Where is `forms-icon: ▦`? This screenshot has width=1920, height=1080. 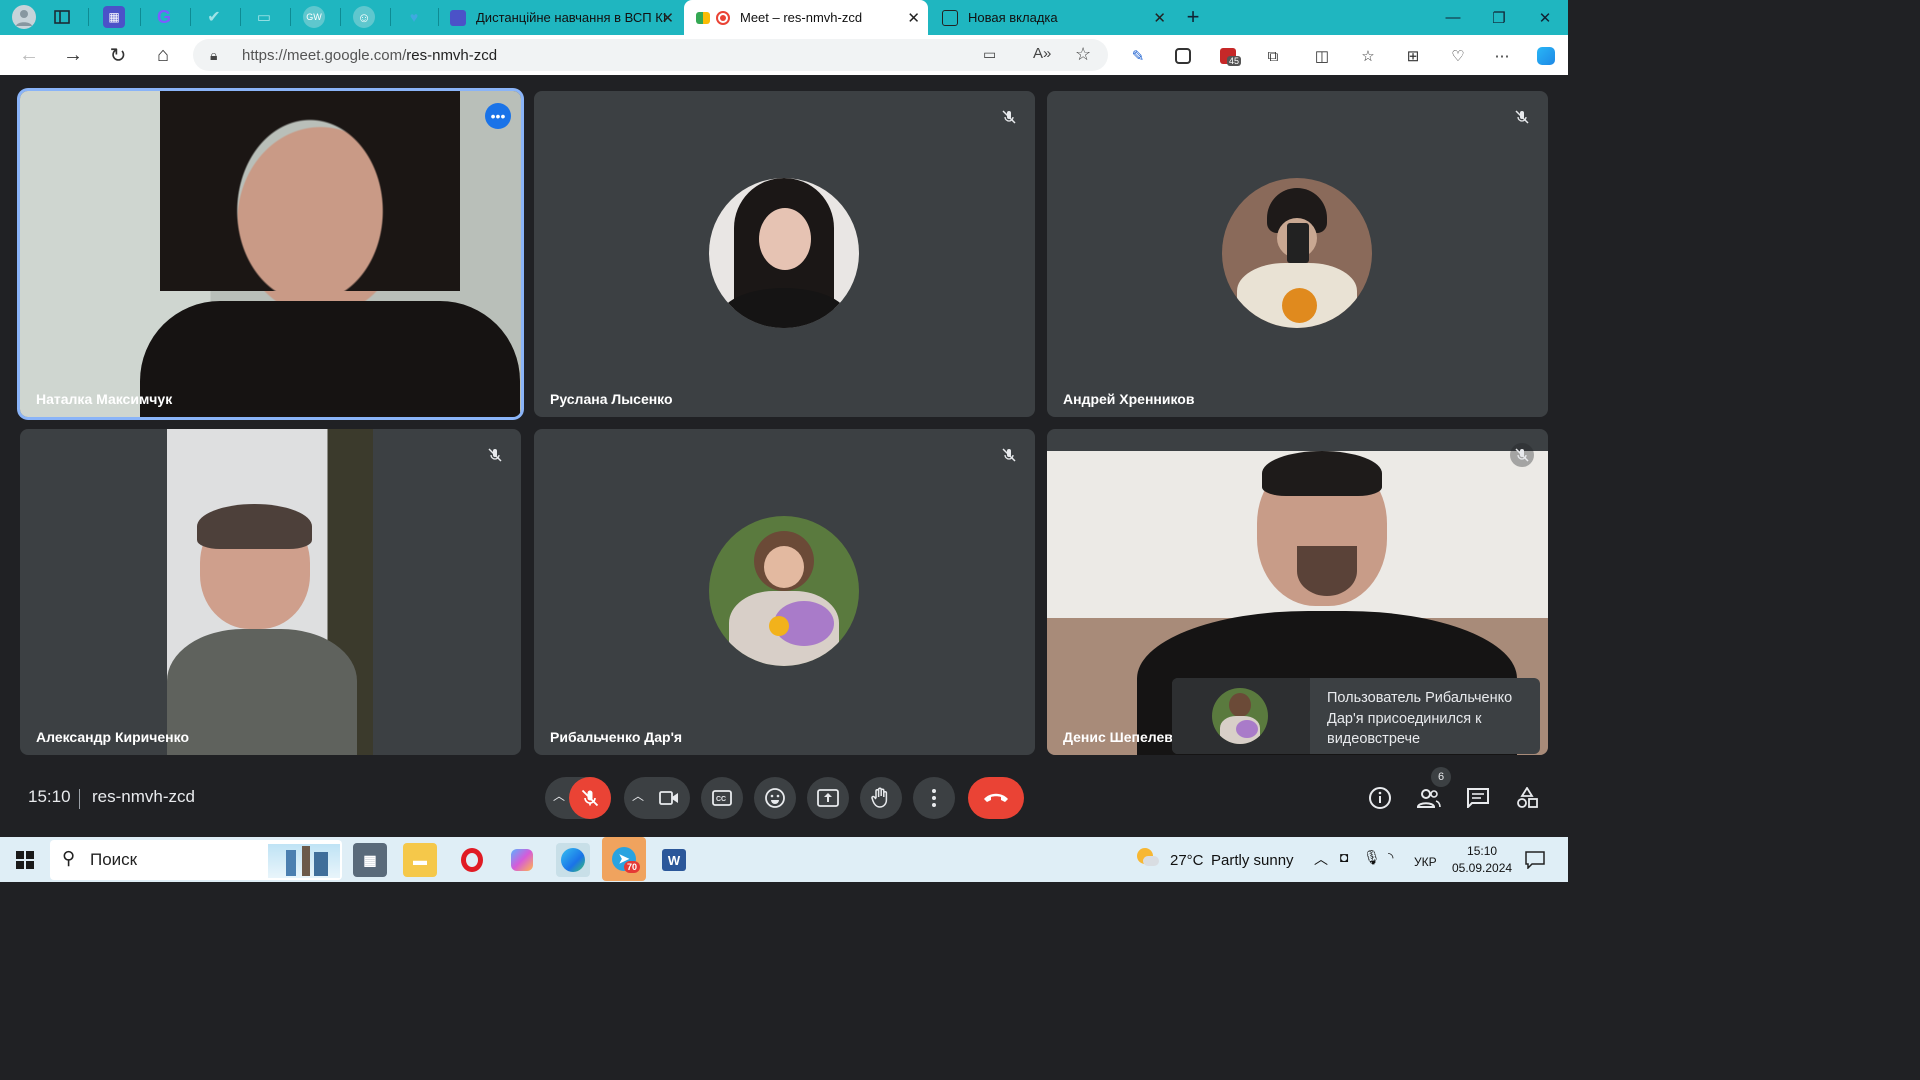 forms-icon: ▦ is located at coordinates (114, 17).